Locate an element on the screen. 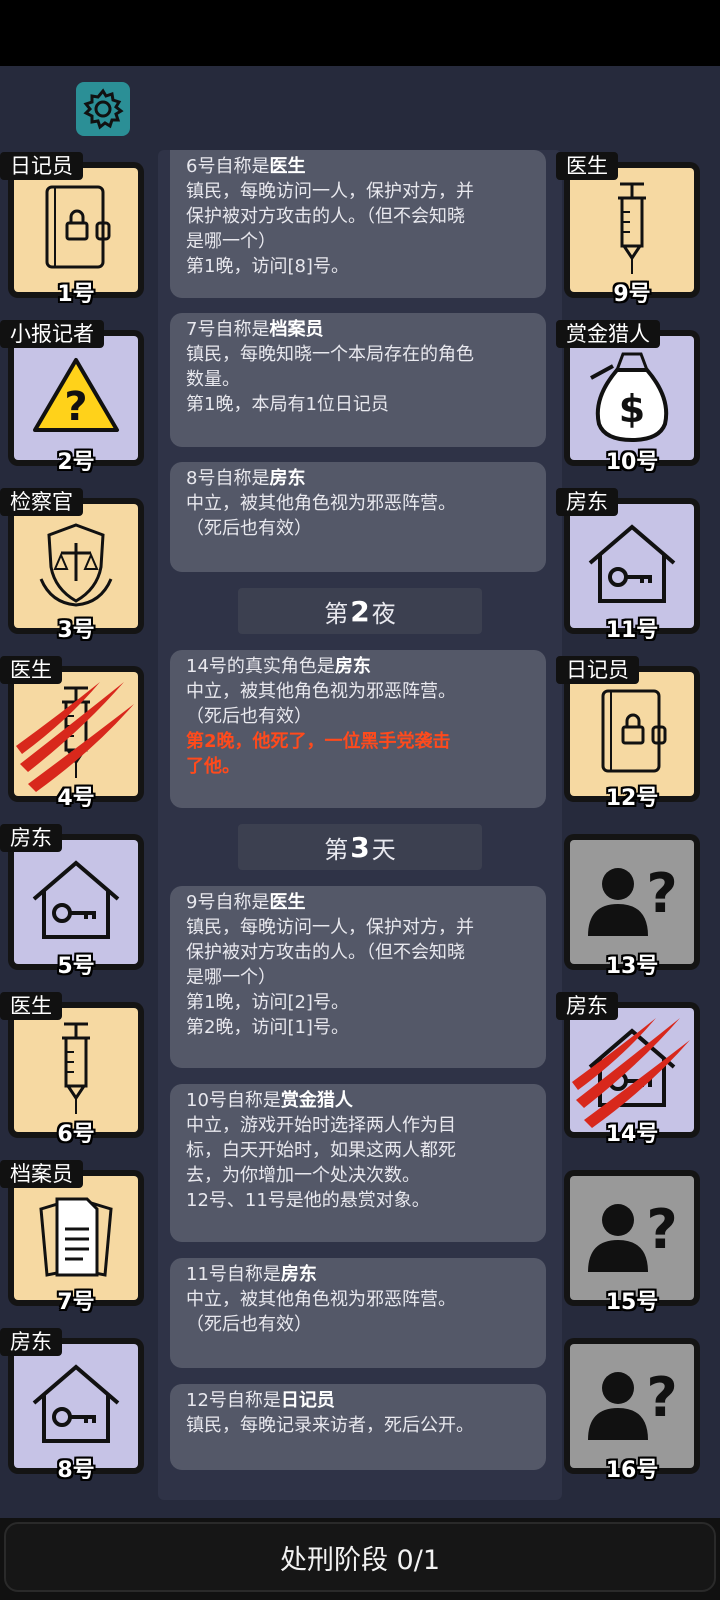 The height and width of the screenshot is (1600, 720). player-card-left-7: 档案员 7号 is located at coordinates (72, 1237).